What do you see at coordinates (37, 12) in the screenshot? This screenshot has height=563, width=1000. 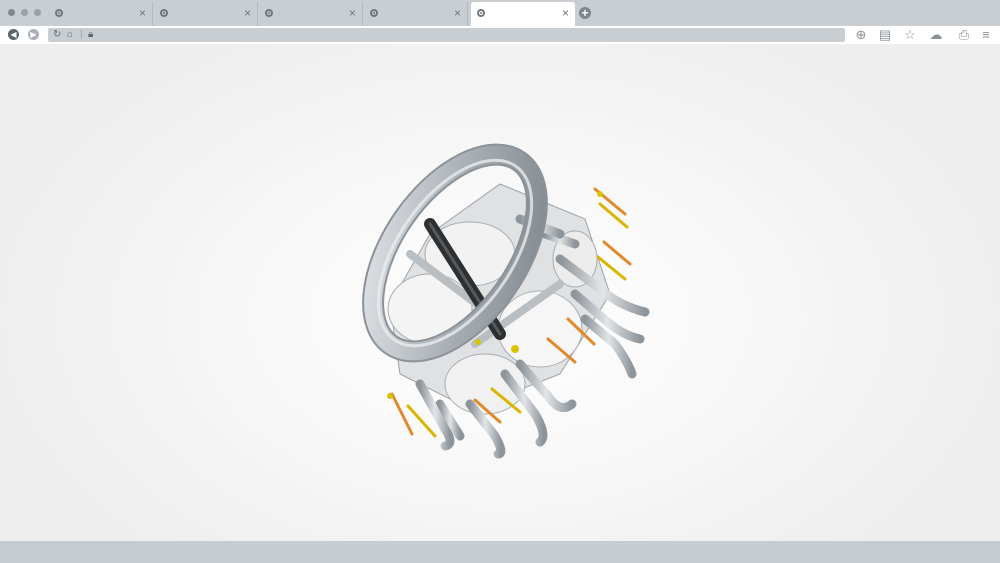 I see `maximize-window-icon` at bounding box center [37, 12].